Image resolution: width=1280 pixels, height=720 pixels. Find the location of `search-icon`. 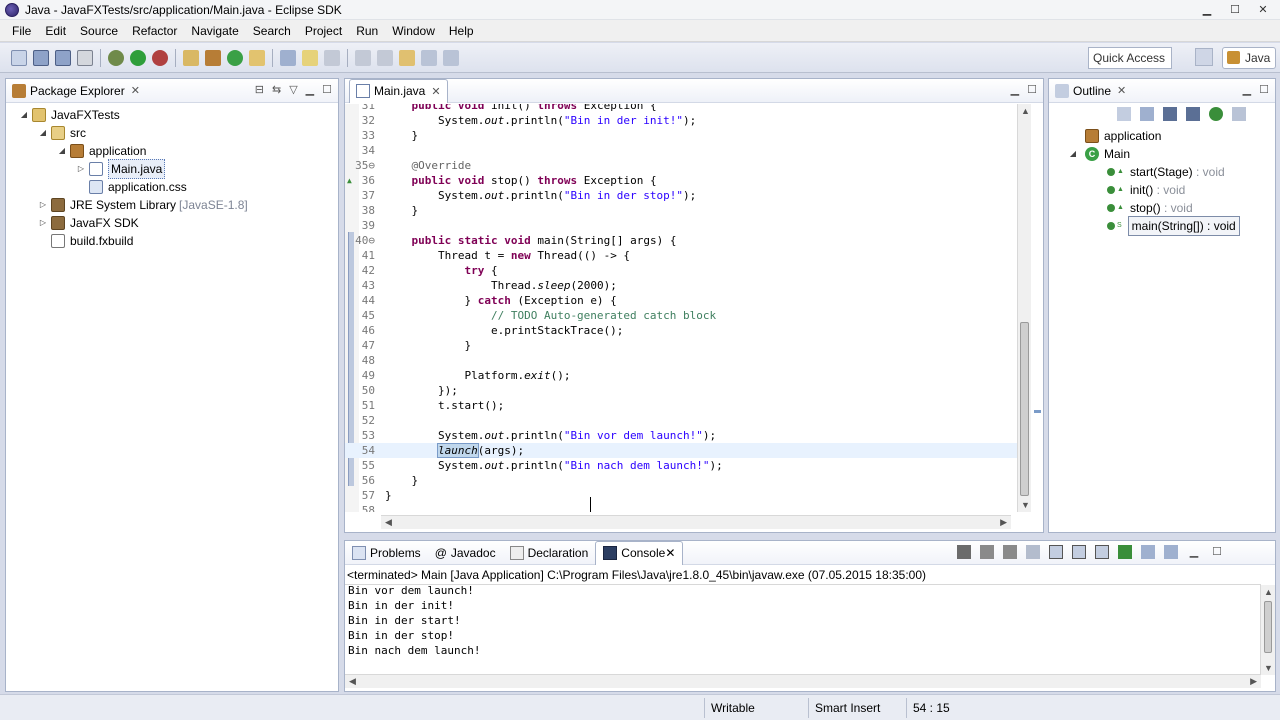

search-icon is located at coordinates (288, 57).